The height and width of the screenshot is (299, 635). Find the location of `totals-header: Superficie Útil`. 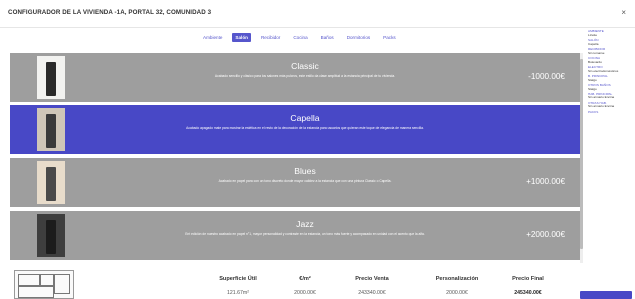

totals-header: Superficie Útil is located at coordinates (238, 279).